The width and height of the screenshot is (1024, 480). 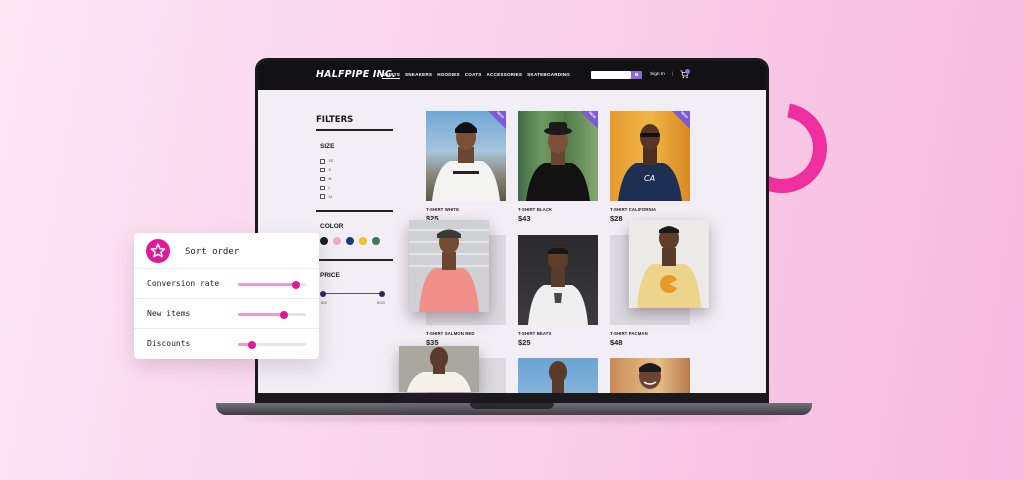 What do you see at coordinates (466, 333) in the screenshot?
I see `product-name: T-SHIRT SALMON RED` at bounding box center [466, 333].